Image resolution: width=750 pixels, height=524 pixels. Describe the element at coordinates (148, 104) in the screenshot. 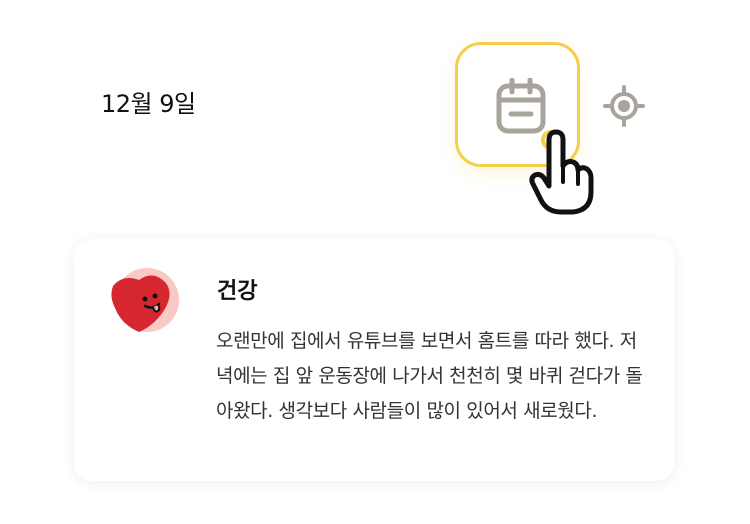

I see `date-label: 12월 9일` at that location.